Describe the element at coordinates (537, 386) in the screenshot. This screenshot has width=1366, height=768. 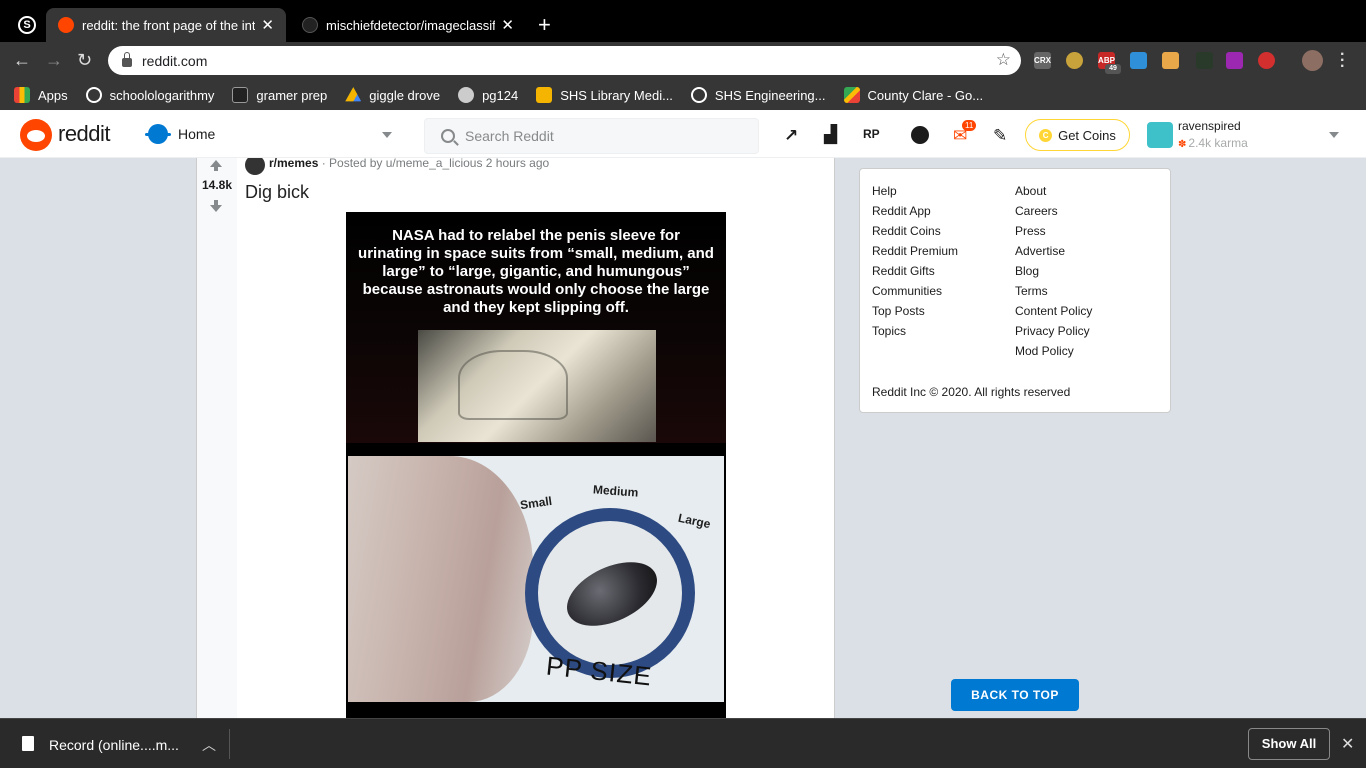
I see `spacesuit-photo` at that location.